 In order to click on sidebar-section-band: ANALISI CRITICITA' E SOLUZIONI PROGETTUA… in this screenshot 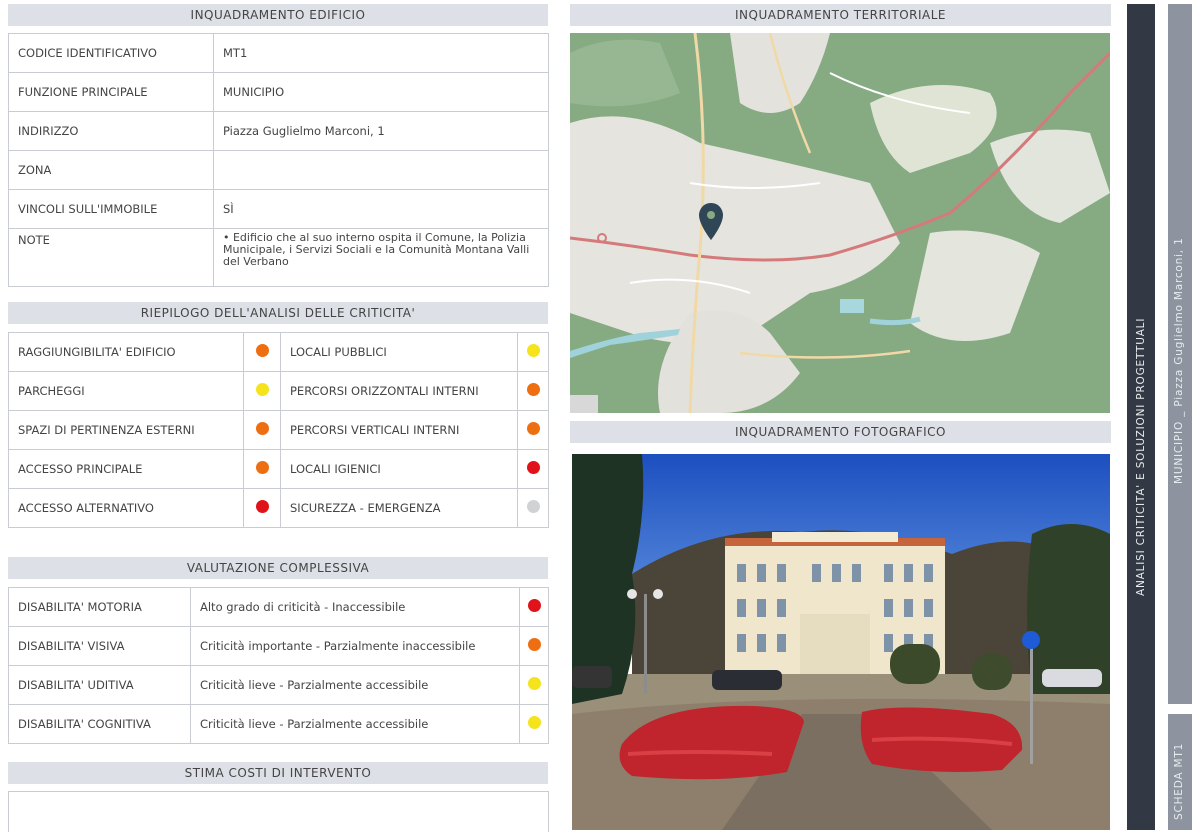, I will do `click(1141, 417)`.